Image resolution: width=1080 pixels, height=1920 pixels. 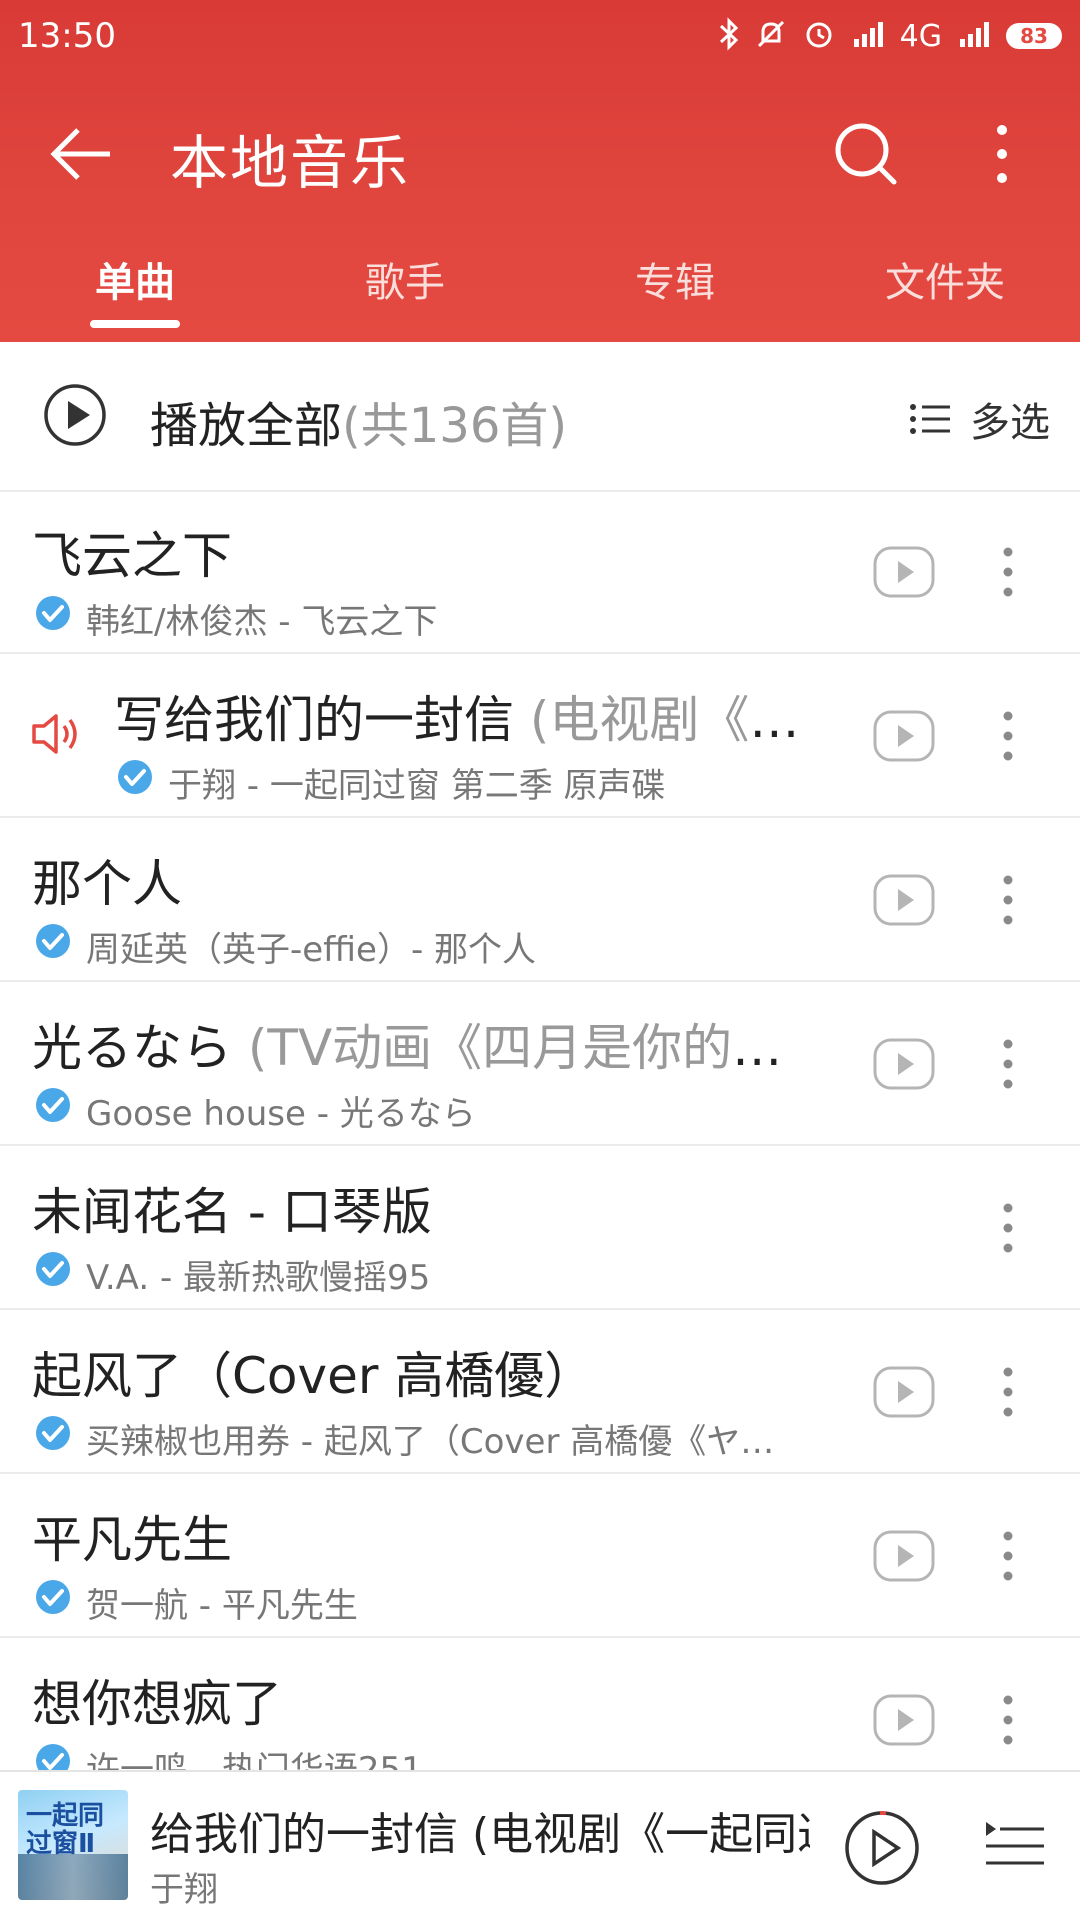 I want to click on song-title: 起风了（Cover 高橋優）, so click(x=432, y=1372).